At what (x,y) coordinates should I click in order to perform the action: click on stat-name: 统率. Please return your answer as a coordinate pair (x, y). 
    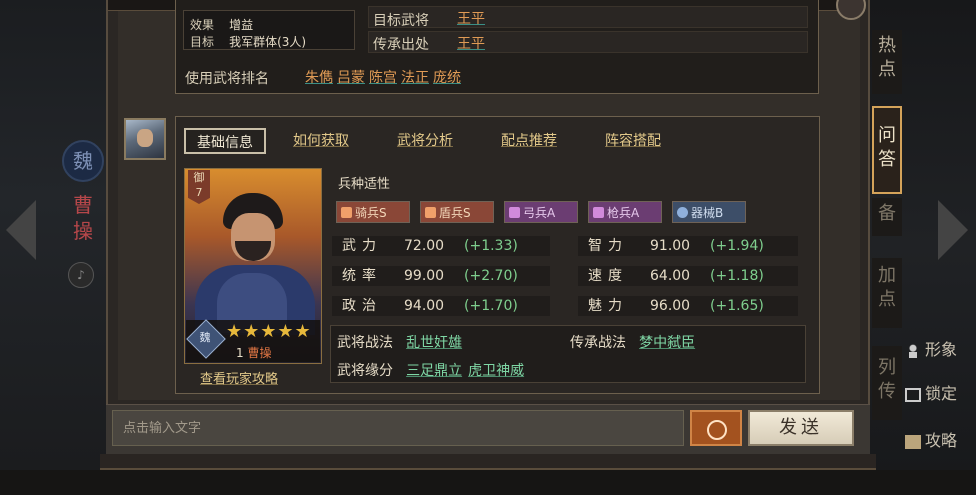
    Looking at the image, I should click on (362, 276).